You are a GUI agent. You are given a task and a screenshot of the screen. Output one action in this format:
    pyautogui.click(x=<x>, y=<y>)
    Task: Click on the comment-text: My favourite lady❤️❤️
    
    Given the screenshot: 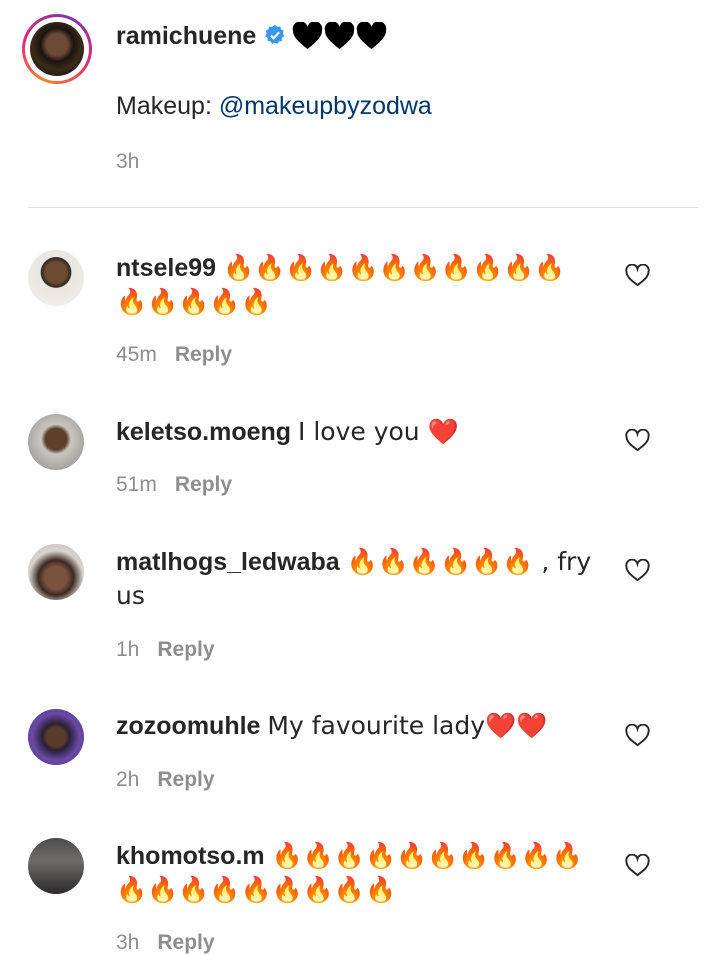 What is the action you would take?
    pyautogui.click(x=407, y=725)
    